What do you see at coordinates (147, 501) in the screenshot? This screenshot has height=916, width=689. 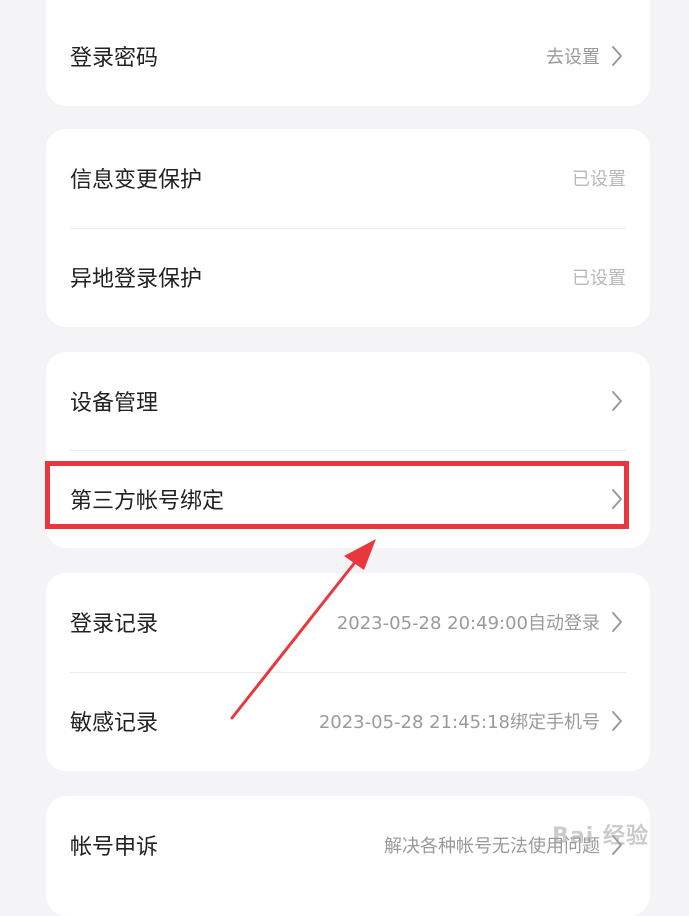 I see `row-label: 第三方帐号绑定` at bounding box center [147, 501].